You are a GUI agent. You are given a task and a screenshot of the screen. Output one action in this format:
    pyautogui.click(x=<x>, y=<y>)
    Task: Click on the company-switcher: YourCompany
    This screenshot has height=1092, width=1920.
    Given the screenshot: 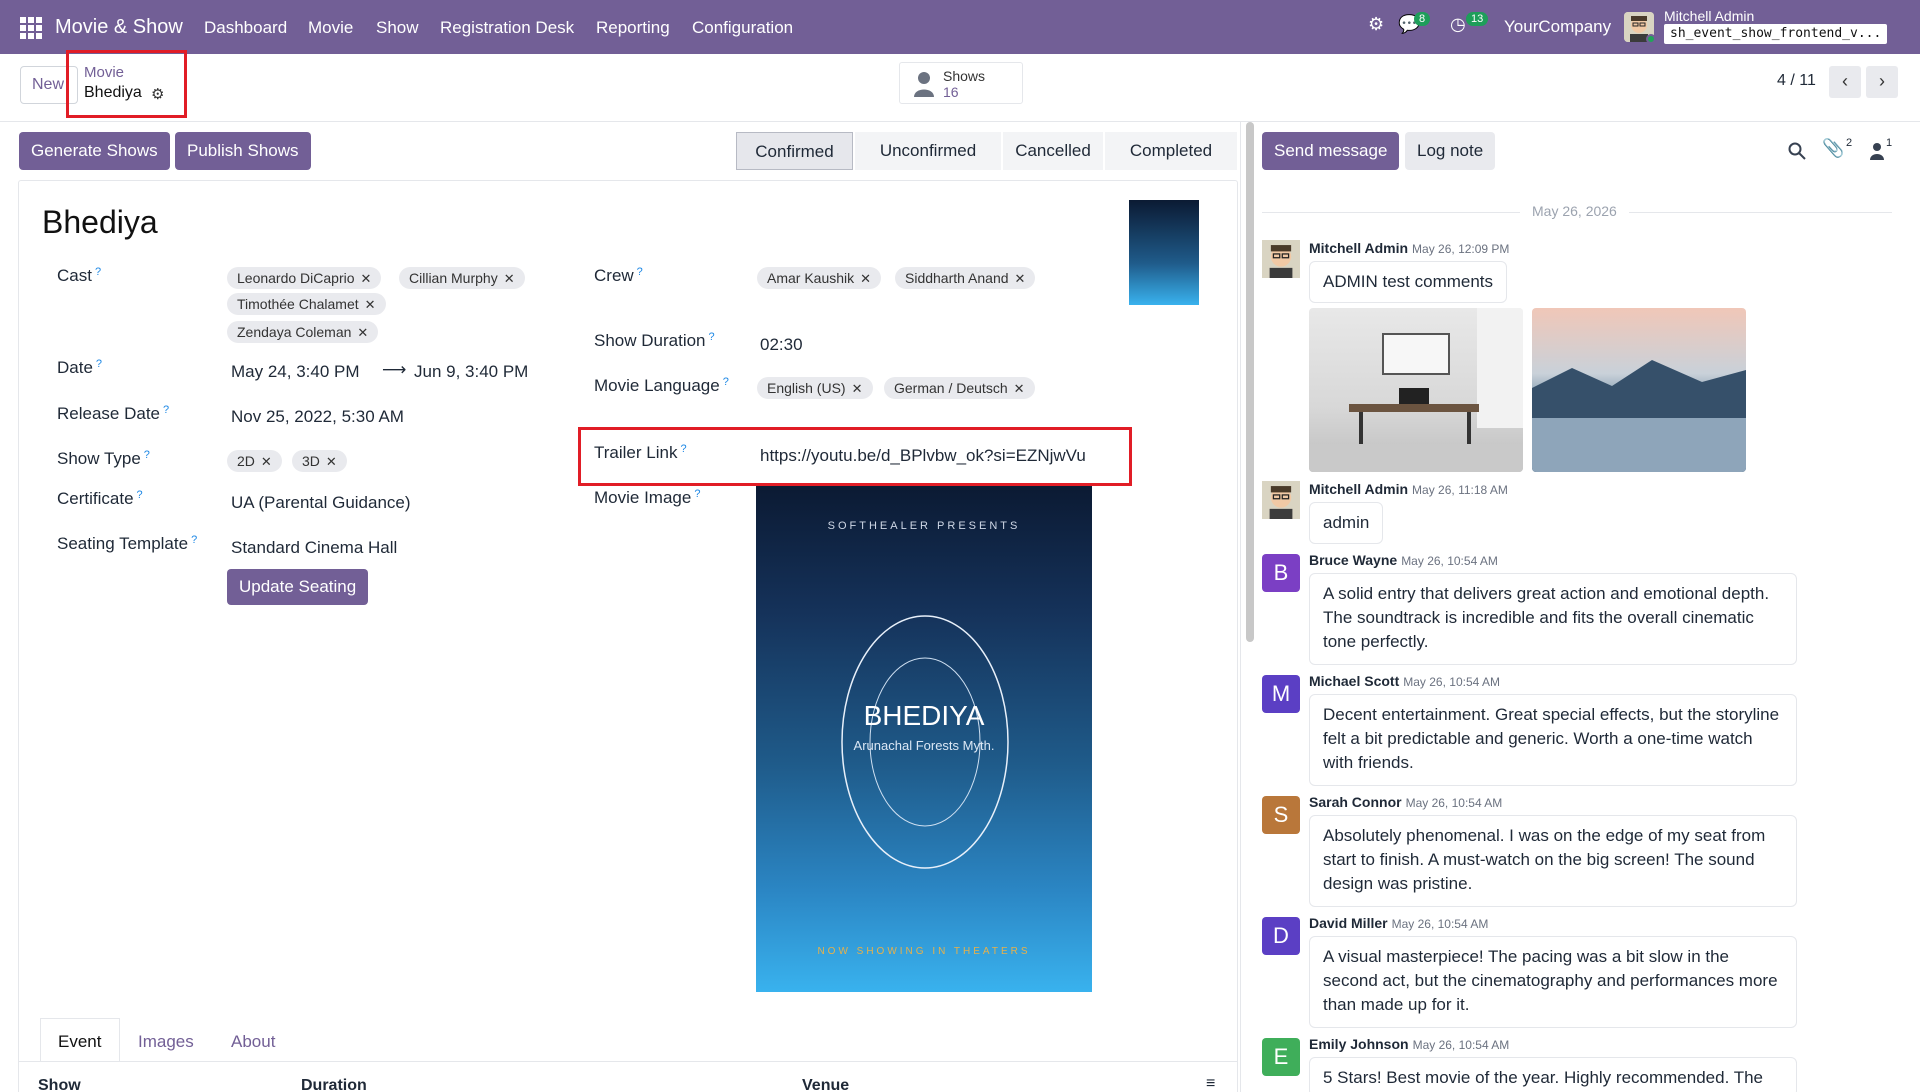 What is the action you would take?
    pyautogui.click(x=1557, y=27)
    